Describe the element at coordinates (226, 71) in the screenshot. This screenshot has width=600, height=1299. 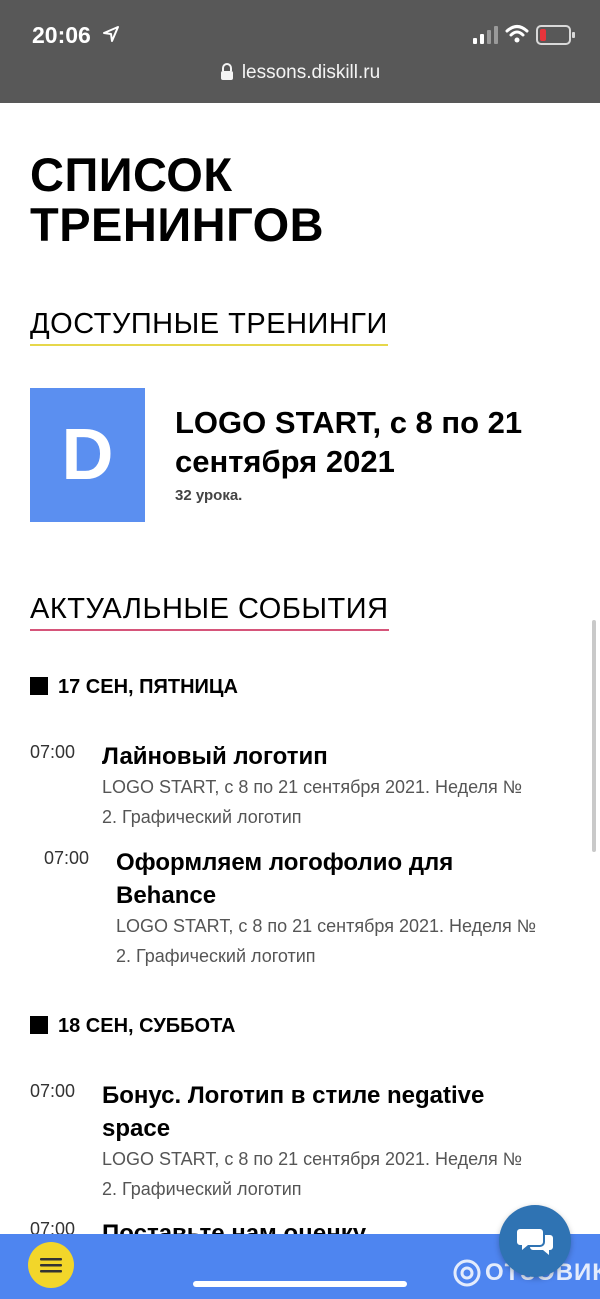
I see `lock-icon` at that location.